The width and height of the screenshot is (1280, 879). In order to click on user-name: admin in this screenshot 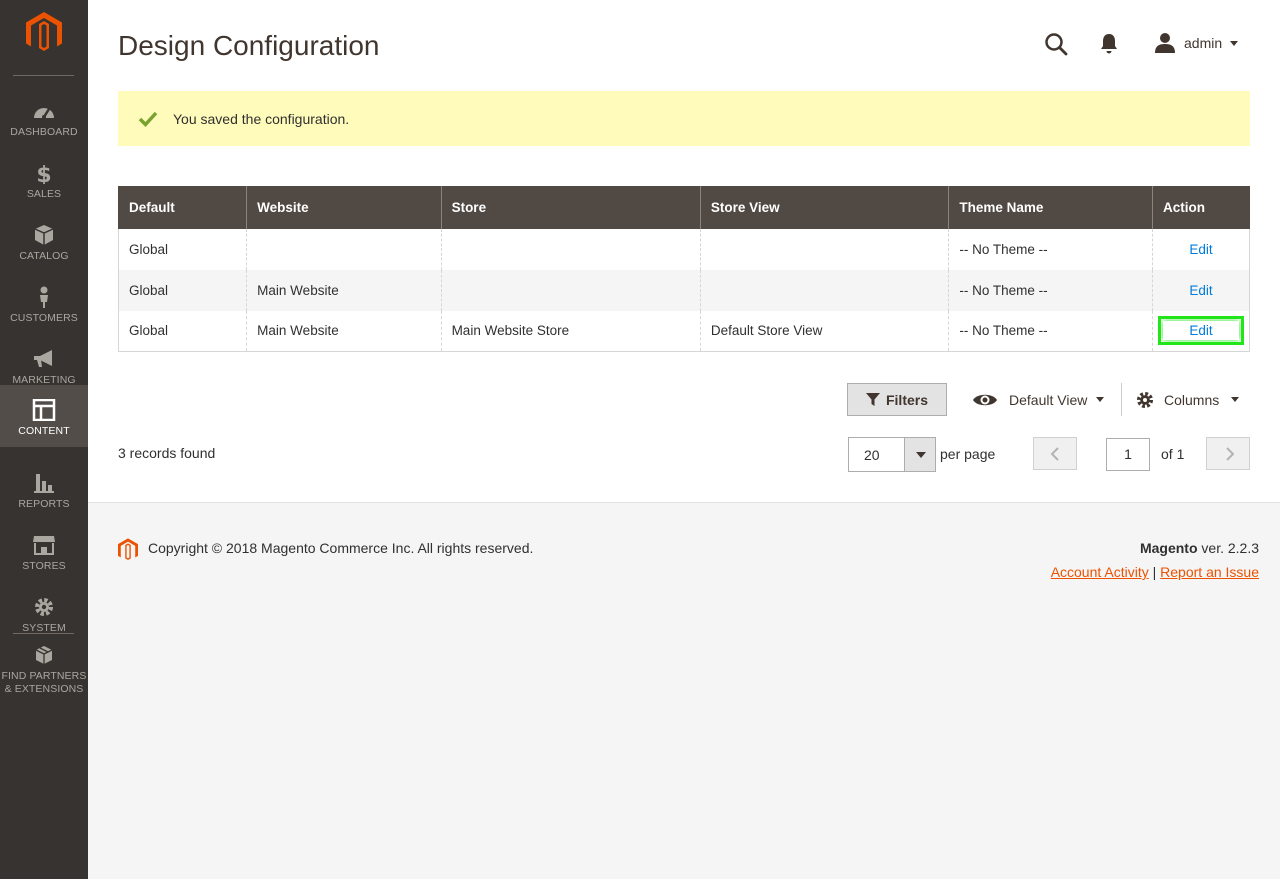, I will do `click(1203, 43)`.